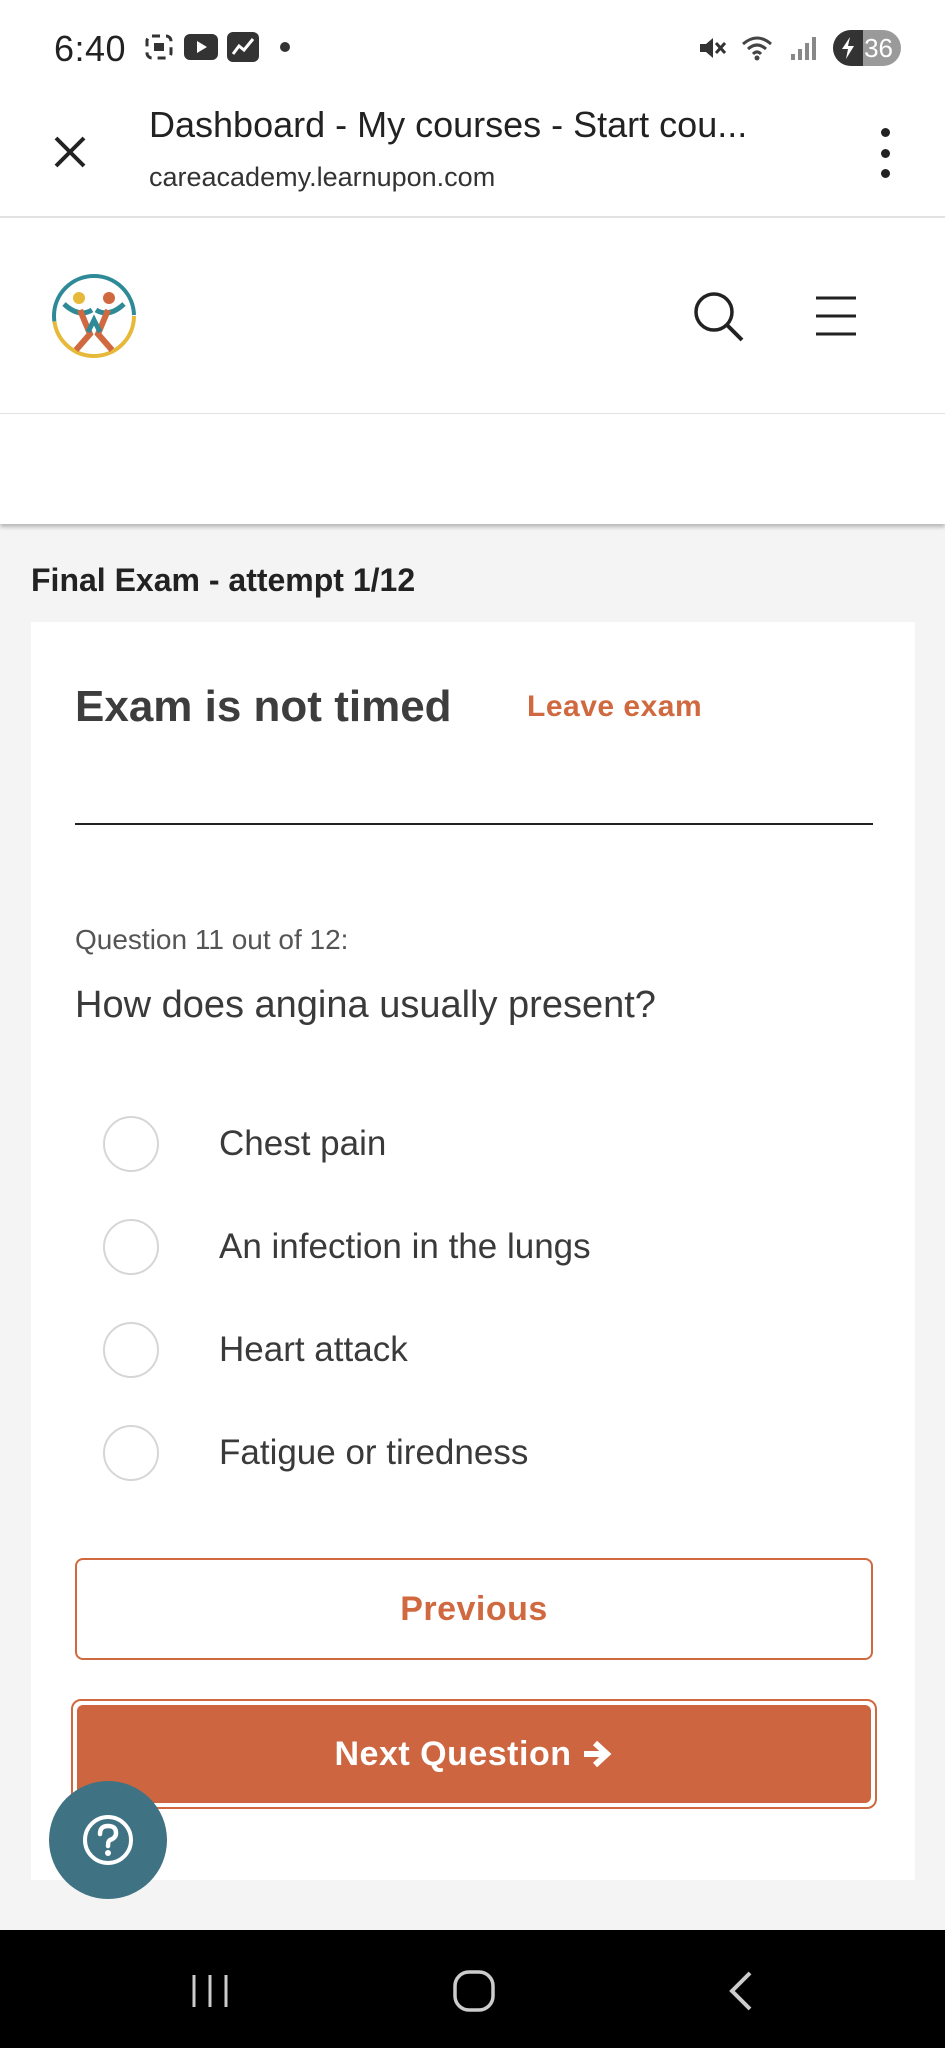 This screenshot has width=945, height=2048. What do you see at coordinates (712, 48) in the screenshot?
I see `mute-icon` at bounding box center [712, 48].